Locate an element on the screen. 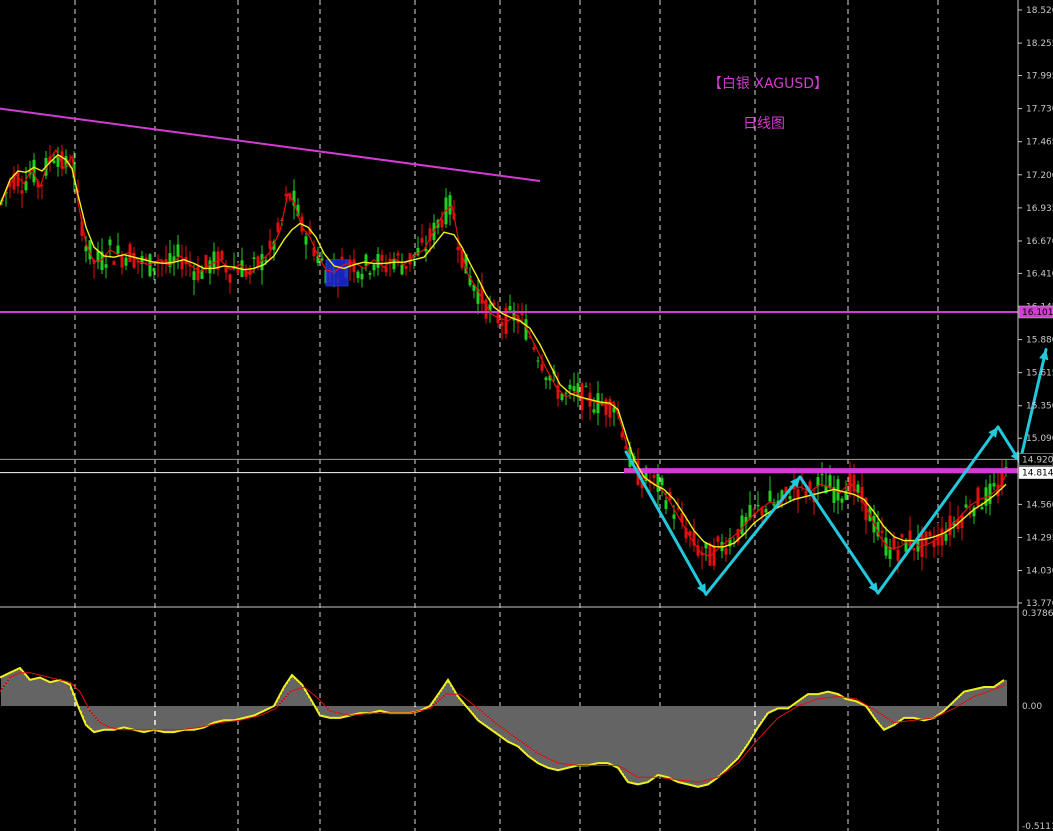  macd-tick-label: -0.5111 is located at coordinates (1037, 826).